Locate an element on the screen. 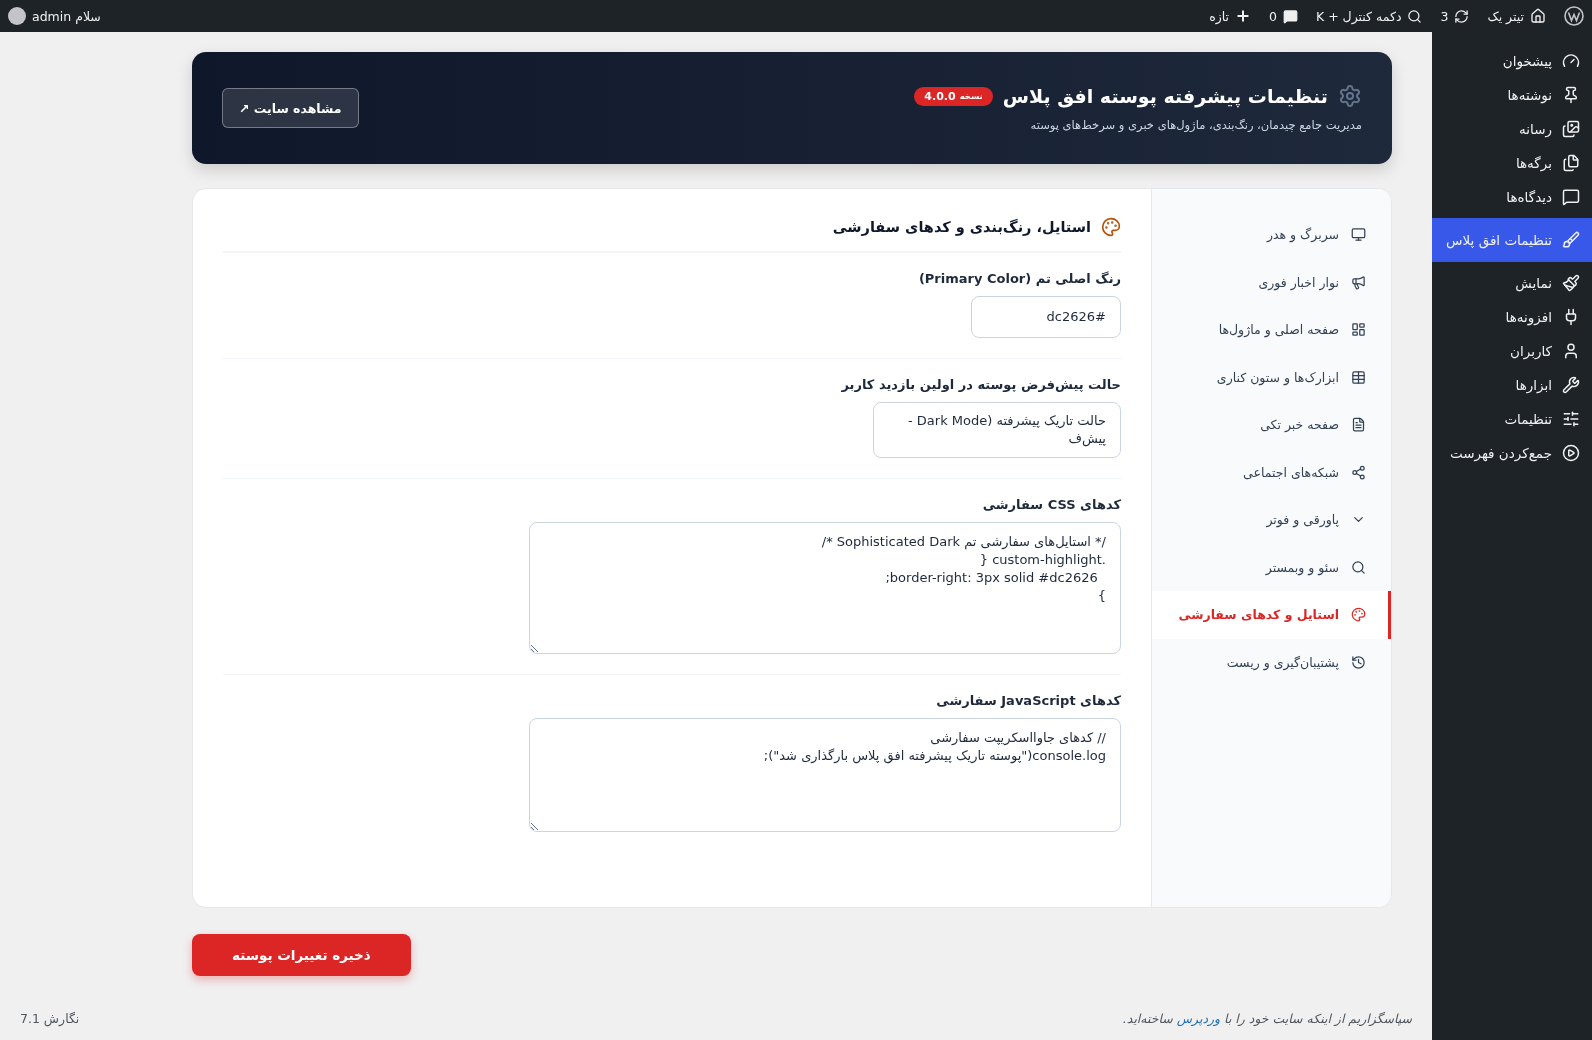  home-icon is located at coordinates (1538, 16).